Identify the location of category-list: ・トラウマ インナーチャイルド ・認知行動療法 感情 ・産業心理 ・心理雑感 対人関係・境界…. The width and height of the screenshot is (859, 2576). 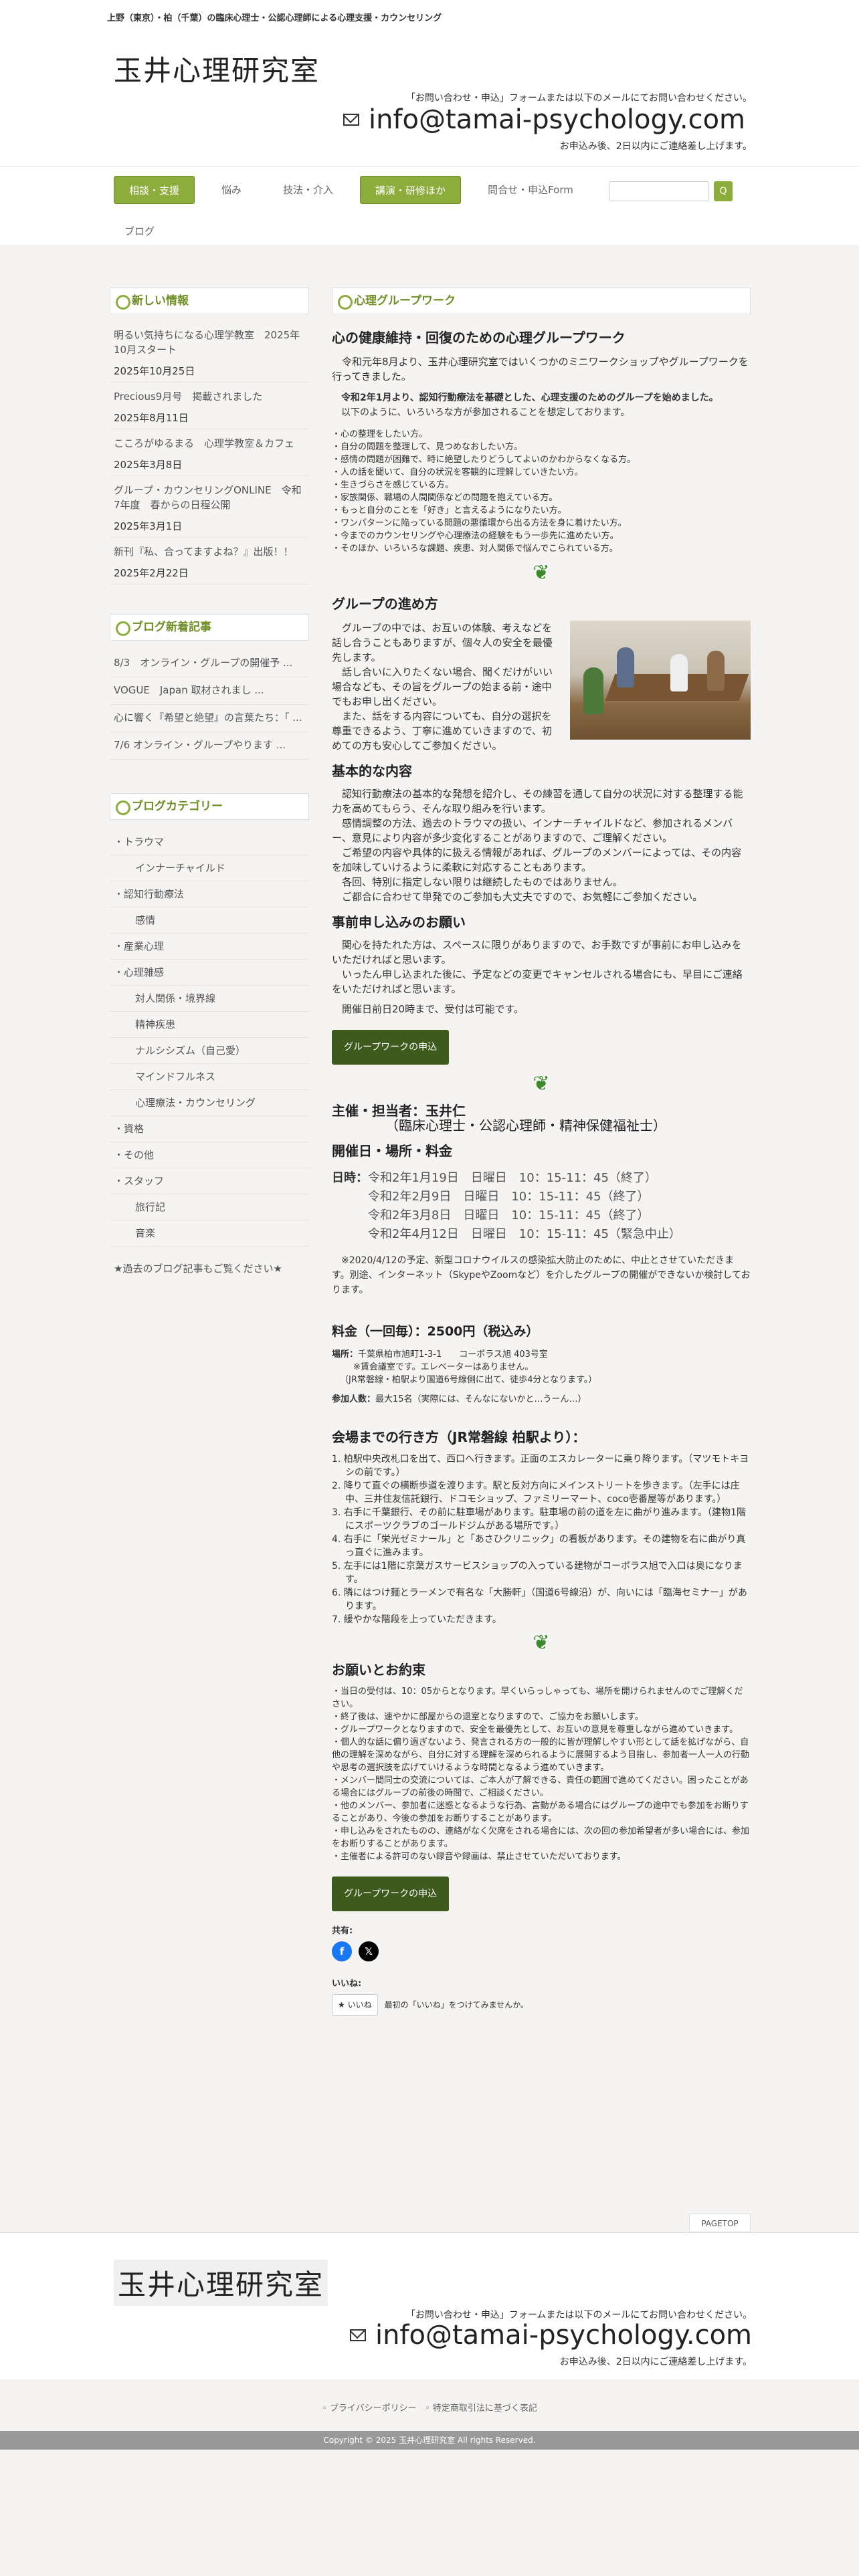
(209, 1038).